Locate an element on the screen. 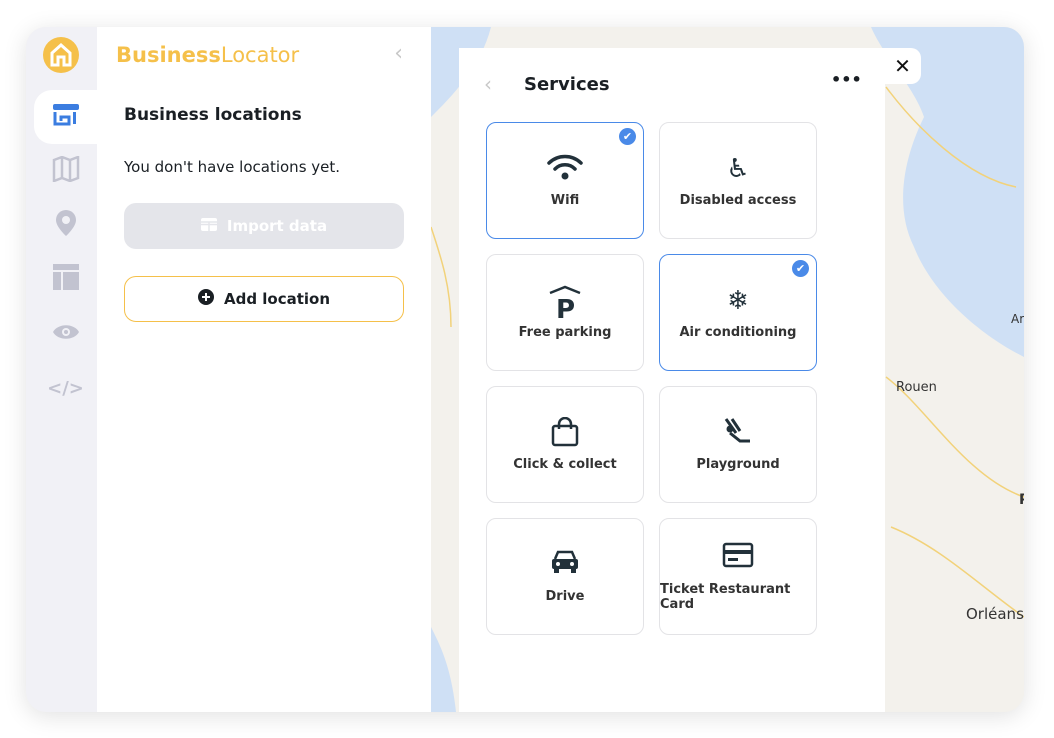 Image resolution: width=1054 pixels, height=738 pixels. swing-icon is located at coordinates (738, 433).